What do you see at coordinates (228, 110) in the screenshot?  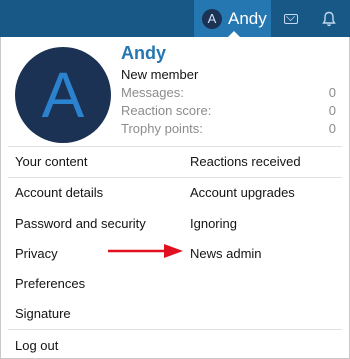 I see `stat-reaction-score: Reaction score: 0` at bounding box center [228, 110].